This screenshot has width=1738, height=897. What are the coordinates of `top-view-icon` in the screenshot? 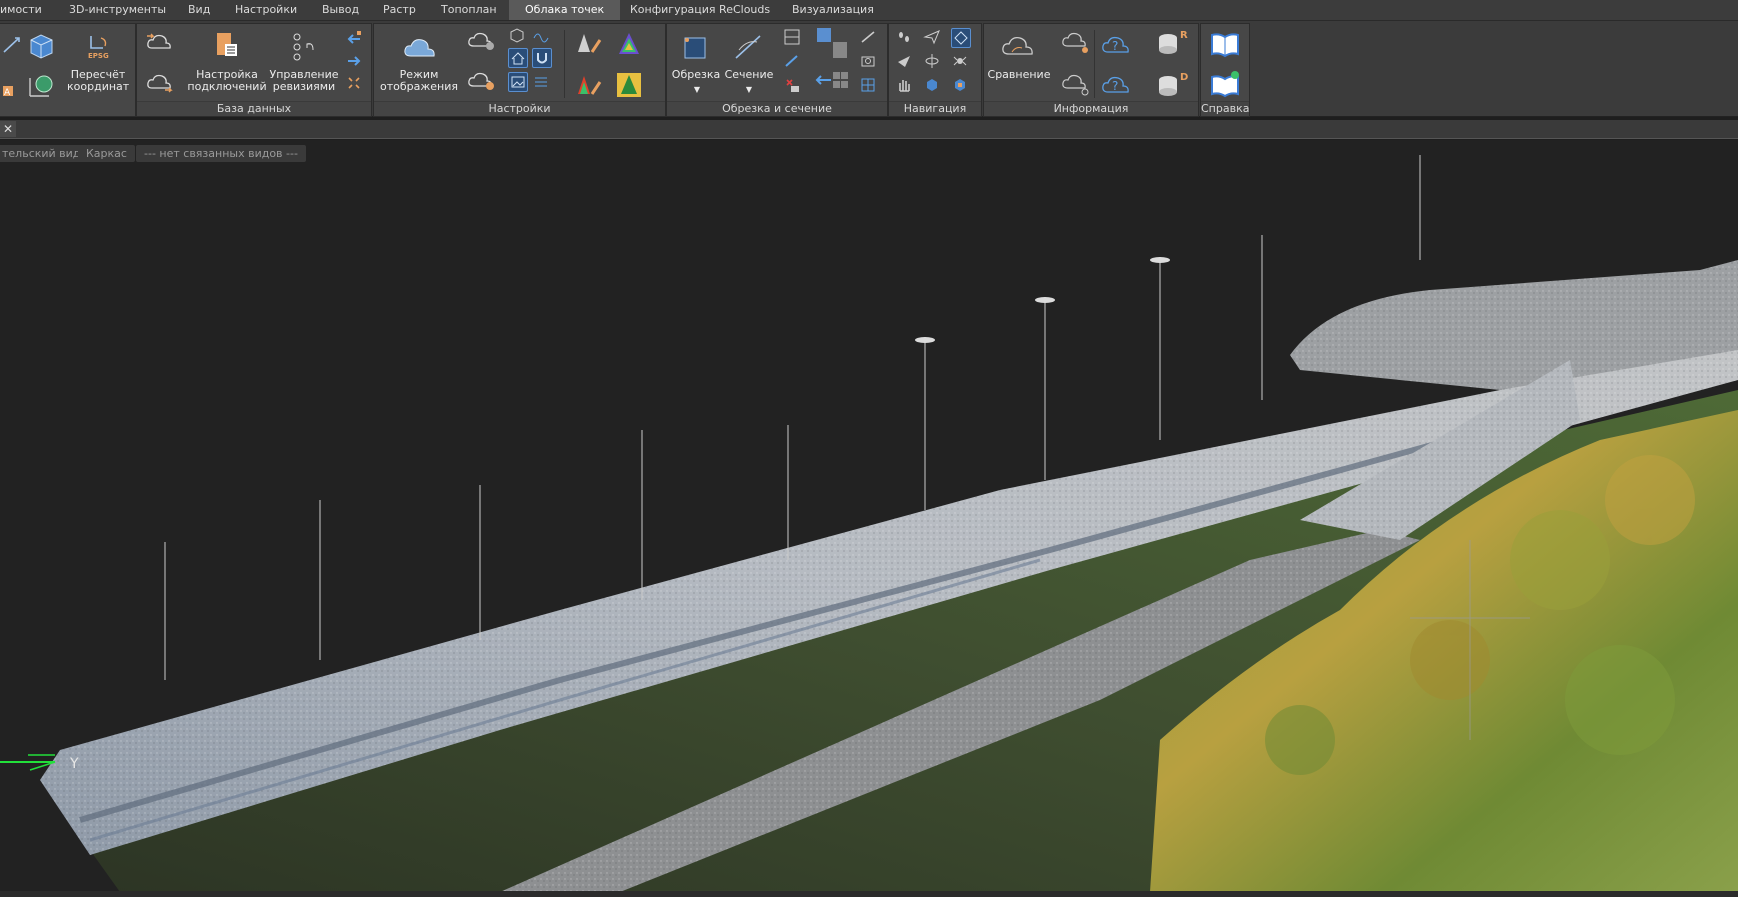 It's located at (961, 38).